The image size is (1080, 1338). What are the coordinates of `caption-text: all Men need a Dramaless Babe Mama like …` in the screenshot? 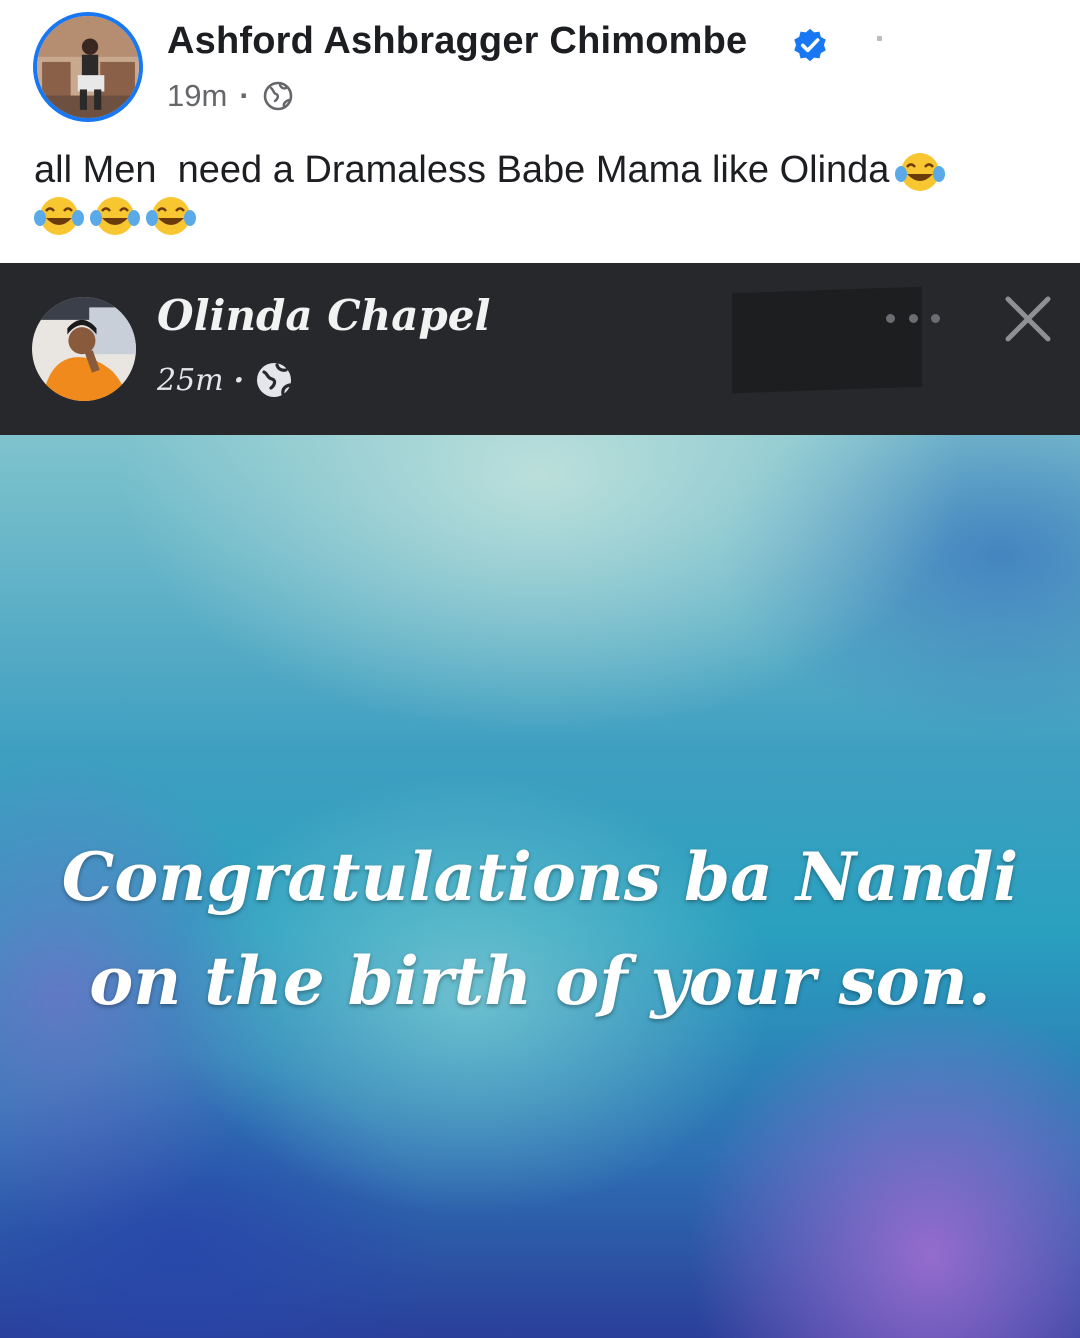 It's located at (462, 170).